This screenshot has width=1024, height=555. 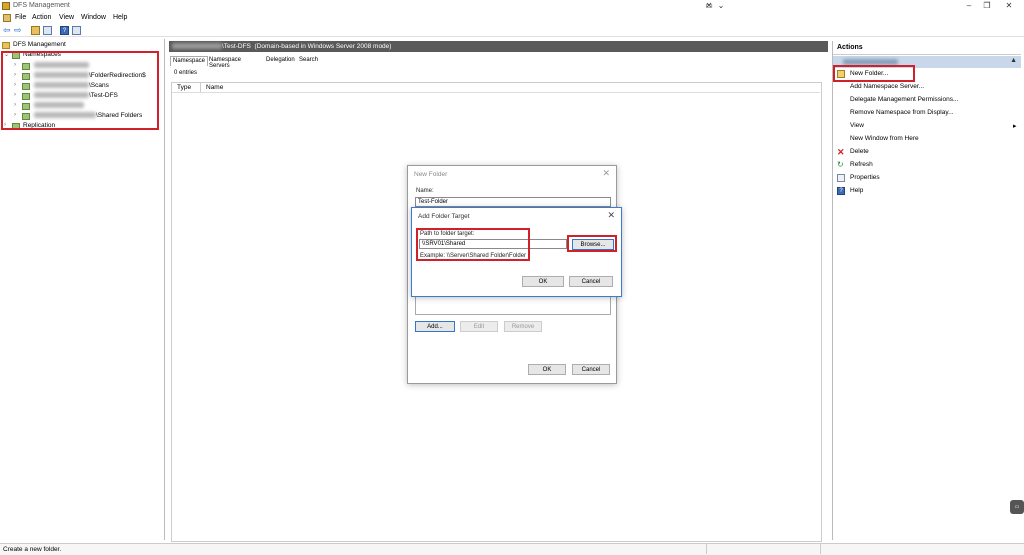 I want to click on status-bar: Create a new folder., so click(x=512, y=549).